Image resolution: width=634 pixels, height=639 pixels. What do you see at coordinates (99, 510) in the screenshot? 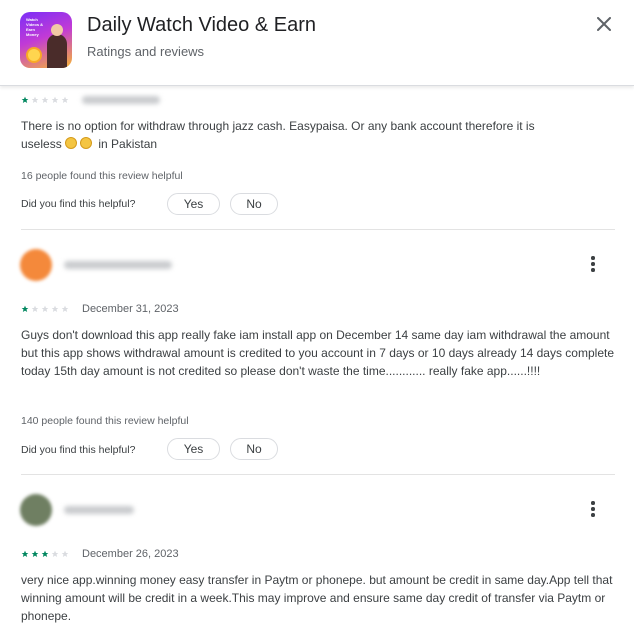
I see `blurred-reviewer-name` at bounding box center [99, 510].